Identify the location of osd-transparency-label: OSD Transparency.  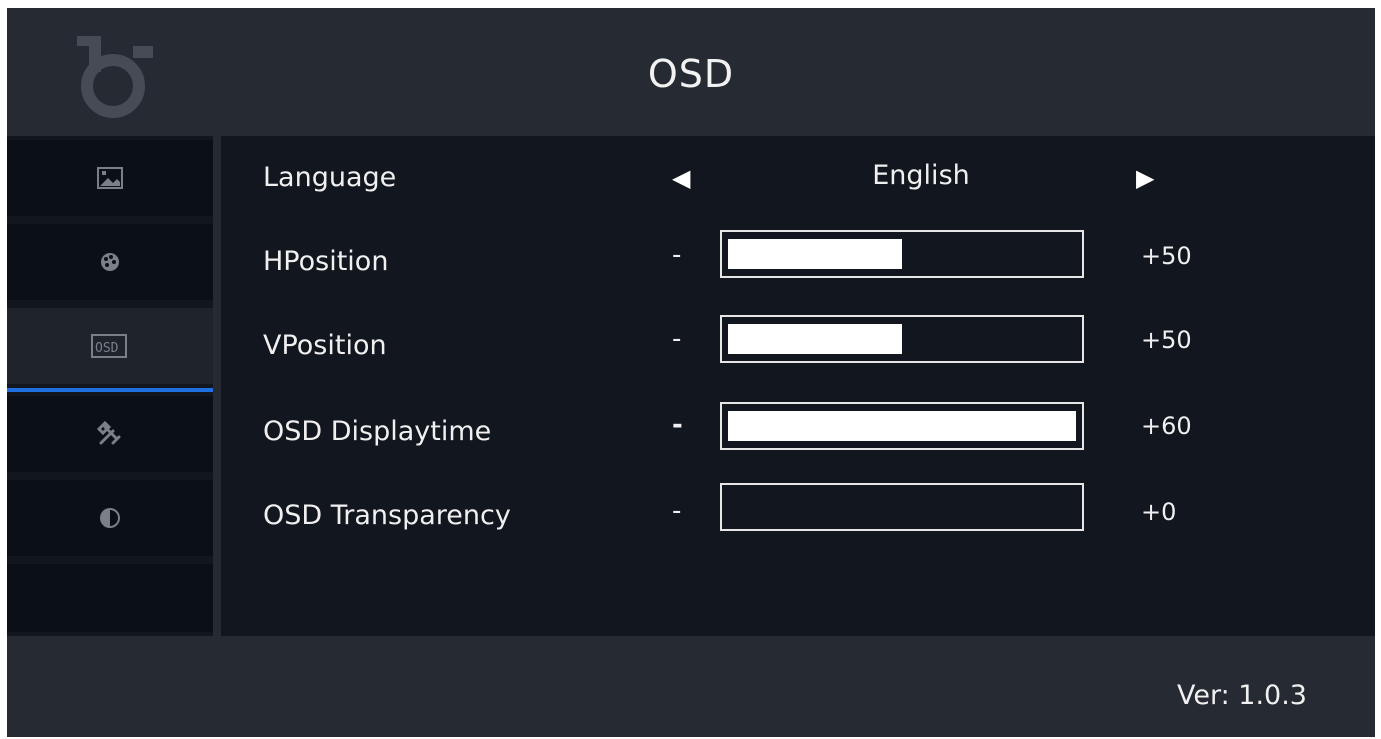
(387, 515).